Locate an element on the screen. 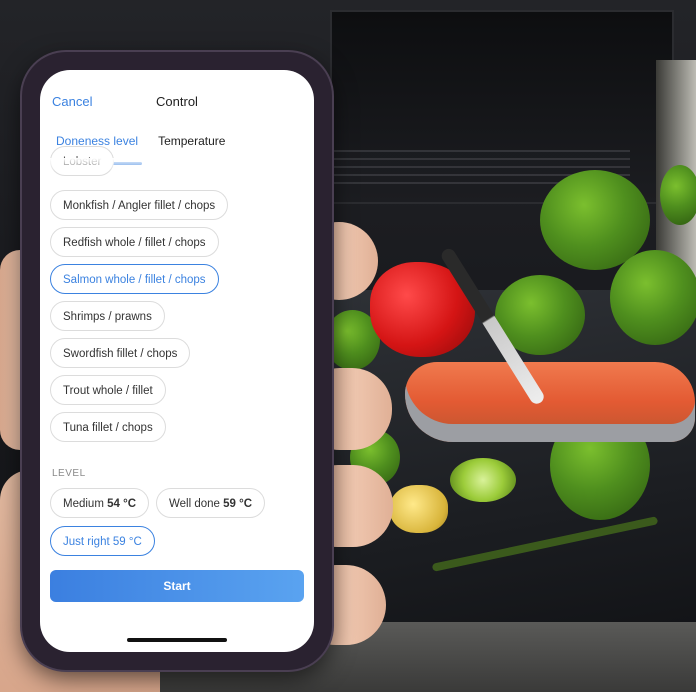  fish-option-tuna: Tuna fillet / chops is located at coordinates (108, 427).